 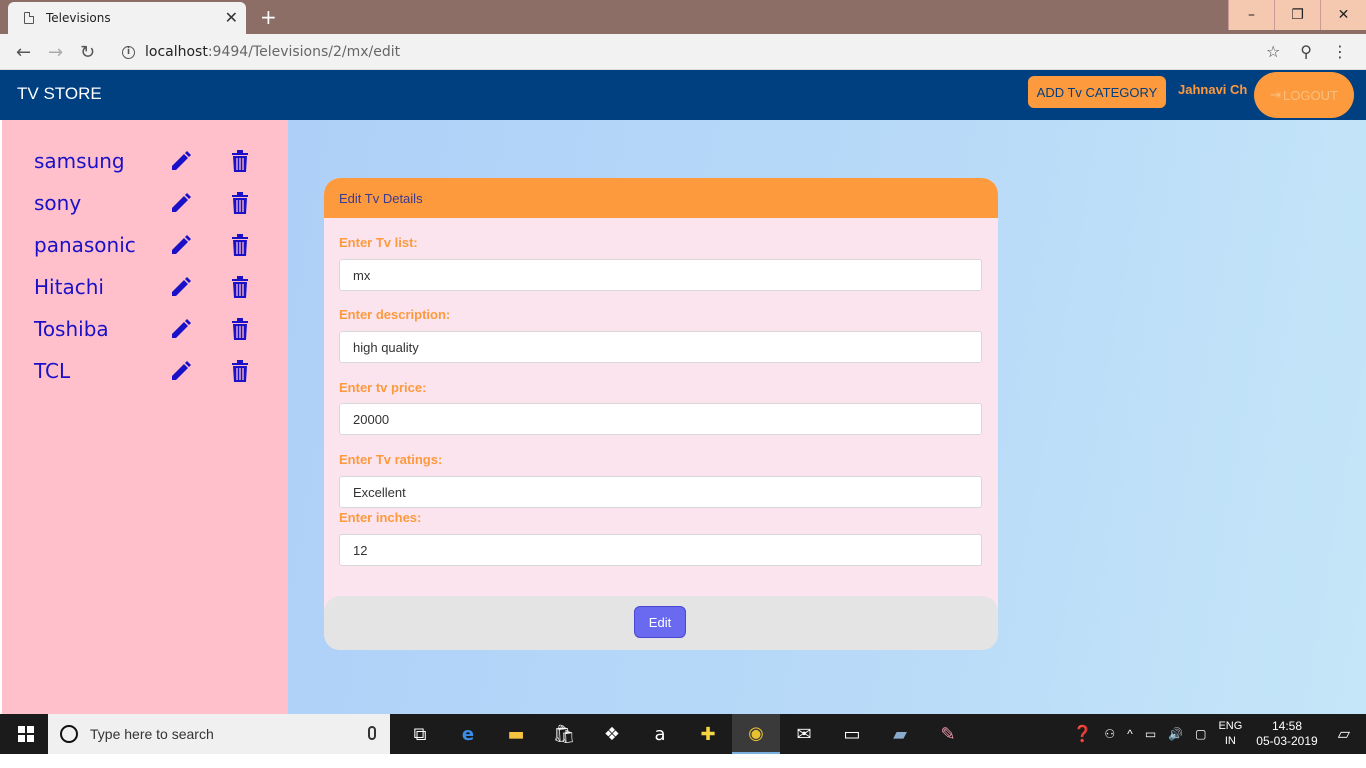 What do you see at coordinates (722, 52) in the screenshot?
I see `url-field: i localhost:9494/Televisions/2/mx/edit` at bounding box center [722, 52].